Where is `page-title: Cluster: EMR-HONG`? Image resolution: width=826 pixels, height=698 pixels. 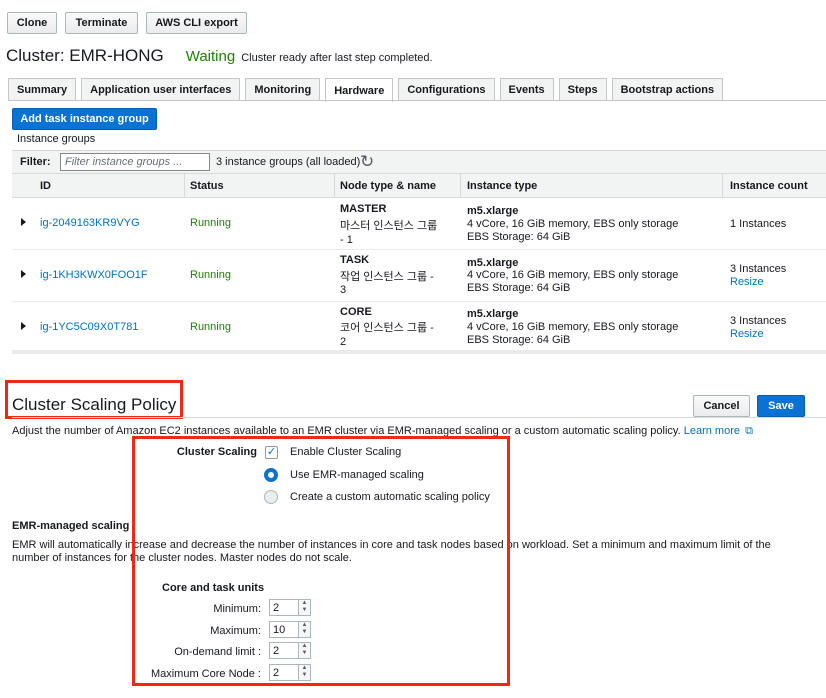 page-title: Cluster: EMR-HONG is located at coordinates (85, 55).